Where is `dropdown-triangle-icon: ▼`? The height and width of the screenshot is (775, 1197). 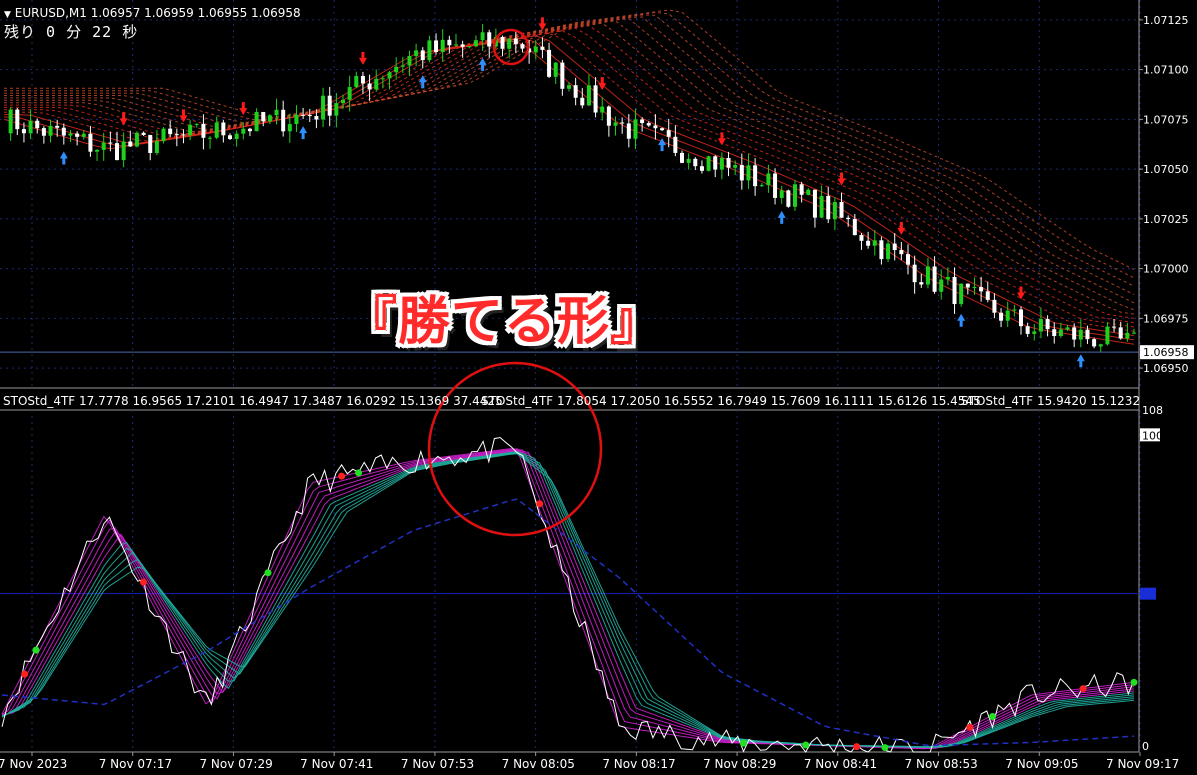 dropdown-triangle-icon: ▼ is located at coordinates (7, 15).